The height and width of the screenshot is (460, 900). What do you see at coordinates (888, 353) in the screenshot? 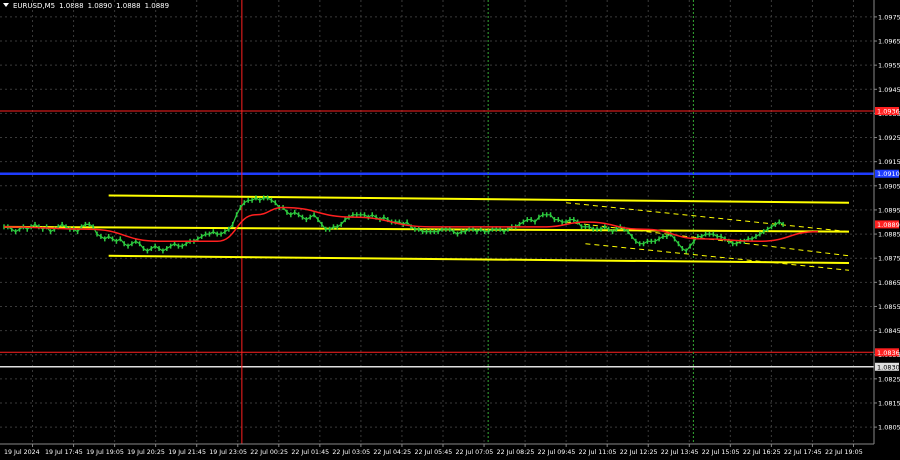
I see `level-badge-label-red_bottom: 1.0836` at bounding box center [888, 353].